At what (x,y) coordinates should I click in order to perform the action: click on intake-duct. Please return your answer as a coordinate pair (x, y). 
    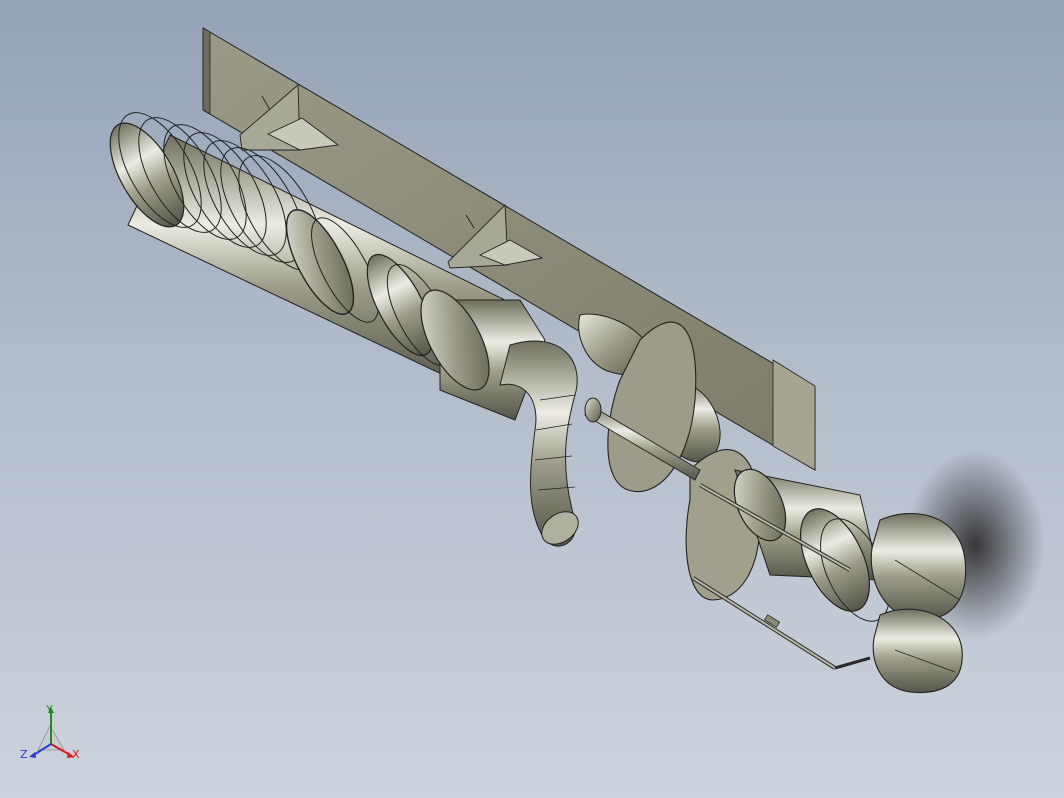
    Looking at the image, I should click on (541, 445).